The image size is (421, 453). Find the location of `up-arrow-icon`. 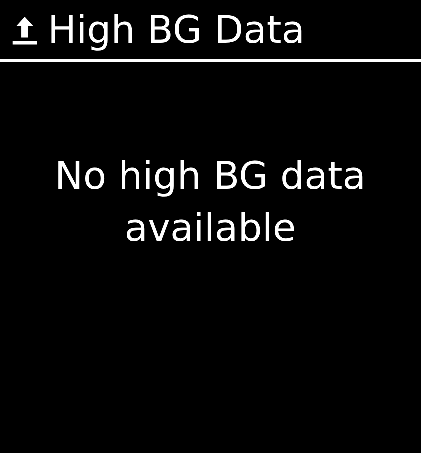

up-arrow-icon is located at coordinates (25, 29).